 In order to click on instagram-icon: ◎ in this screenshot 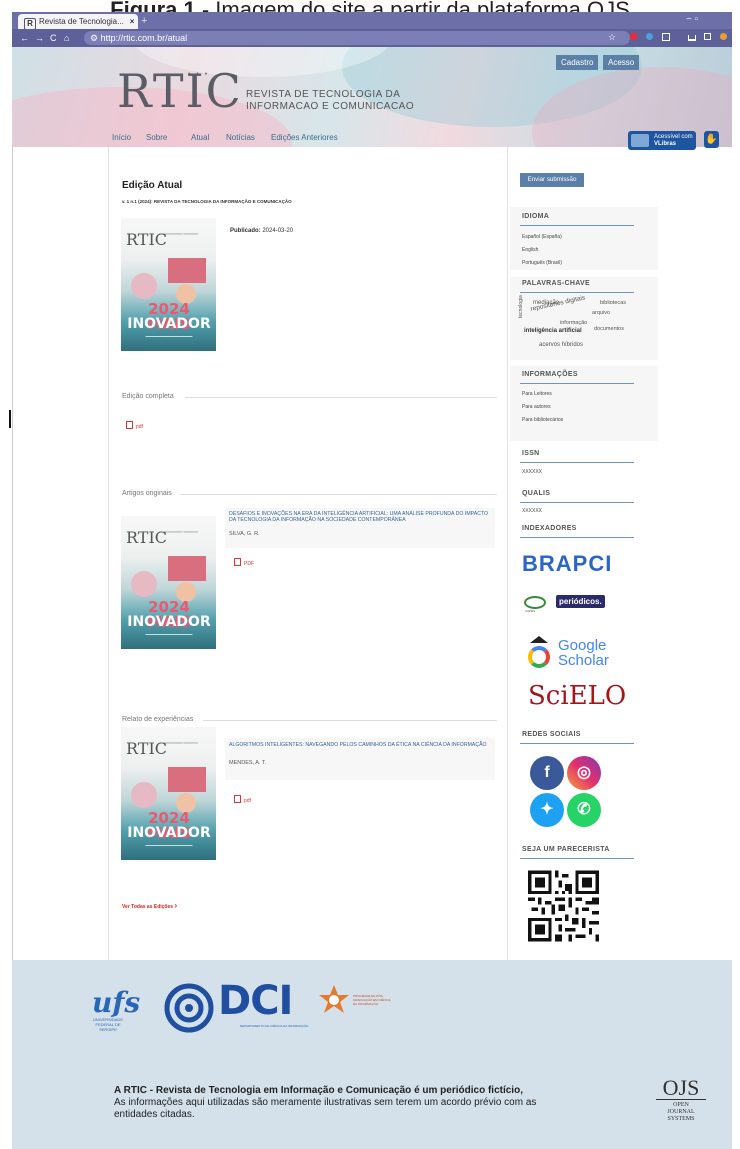, I will do `click(584, 773)`.